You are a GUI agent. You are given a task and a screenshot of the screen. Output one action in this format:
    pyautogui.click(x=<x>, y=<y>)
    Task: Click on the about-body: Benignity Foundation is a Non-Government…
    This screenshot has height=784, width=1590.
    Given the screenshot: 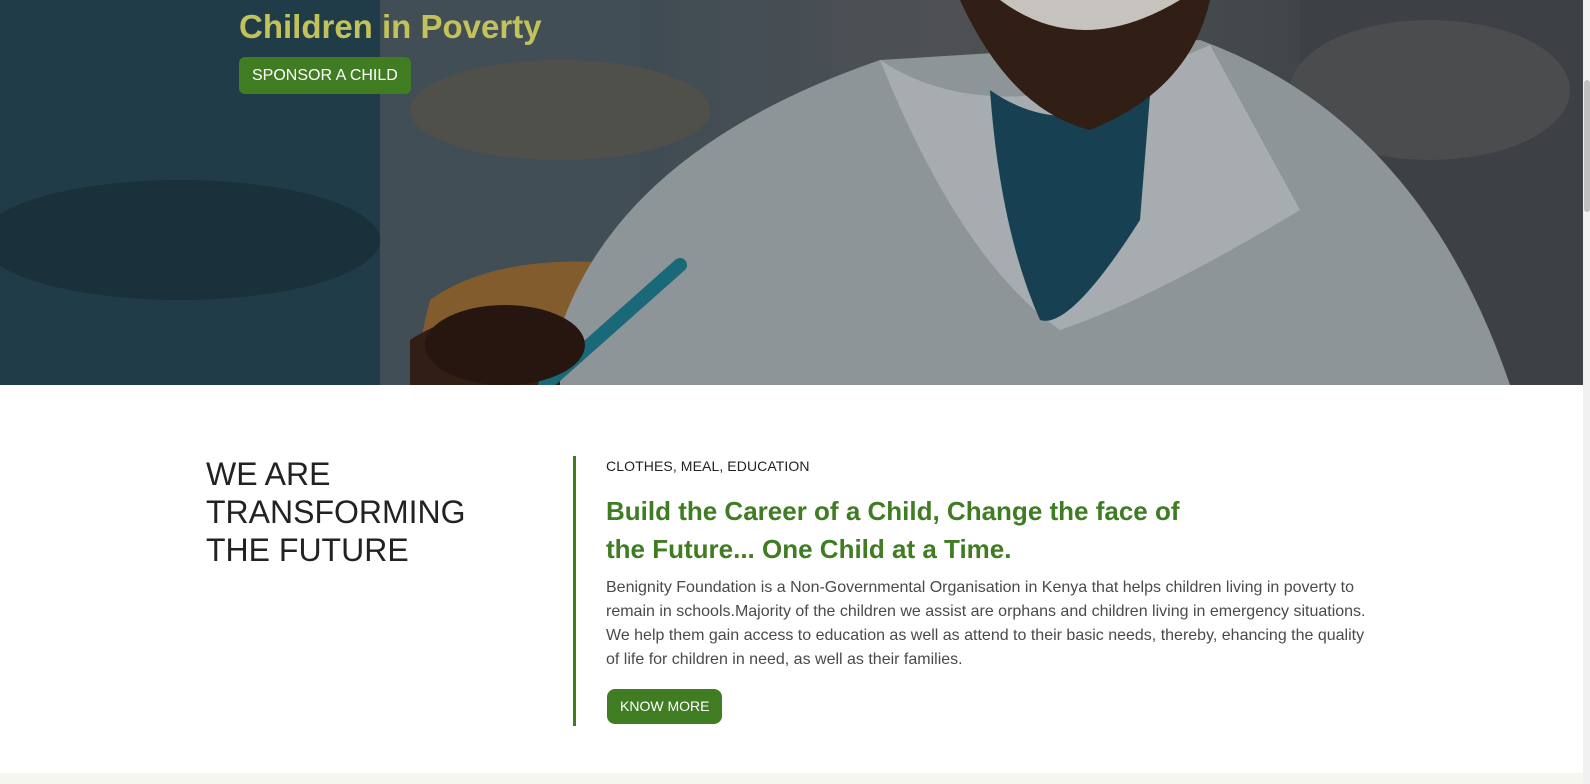 What is the action you would take?
    pyautogui.click(x=986, y=623)
    